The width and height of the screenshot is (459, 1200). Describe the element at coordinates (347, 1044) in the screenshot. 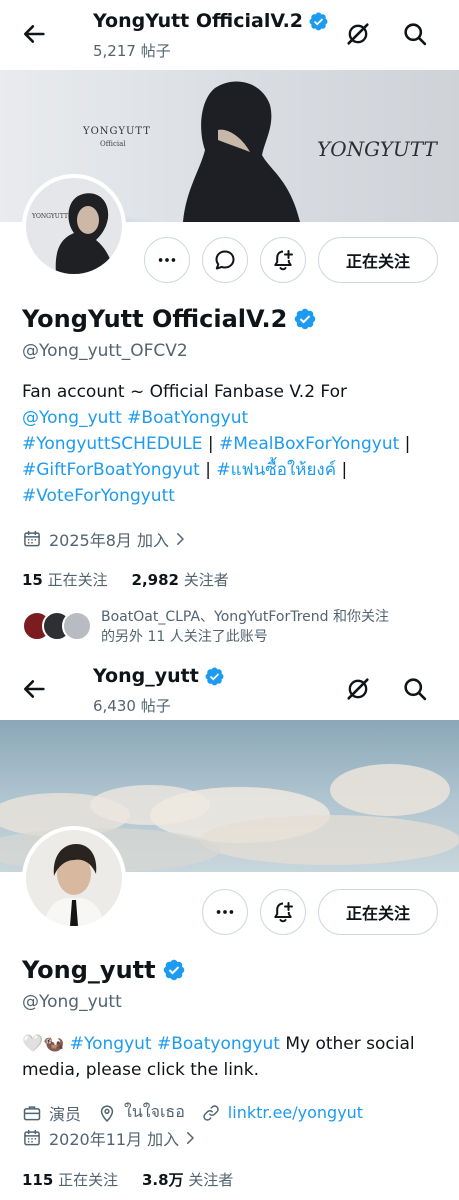

I see `bio-text: My other social` at that location.